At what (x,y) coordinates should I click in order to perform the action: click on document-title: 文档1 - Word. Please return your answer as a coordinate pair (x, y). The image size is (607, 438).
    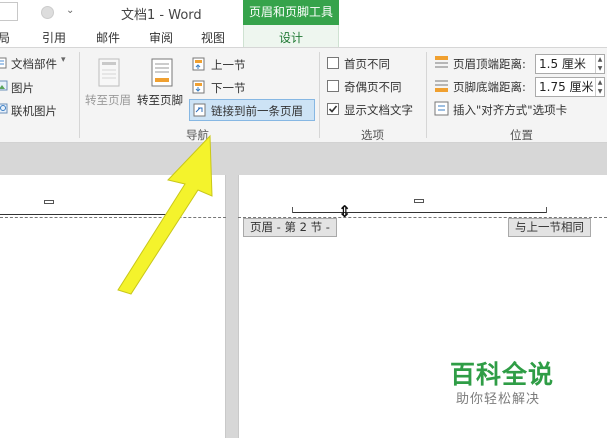
    Looking at the image, I should click on (161, 15).